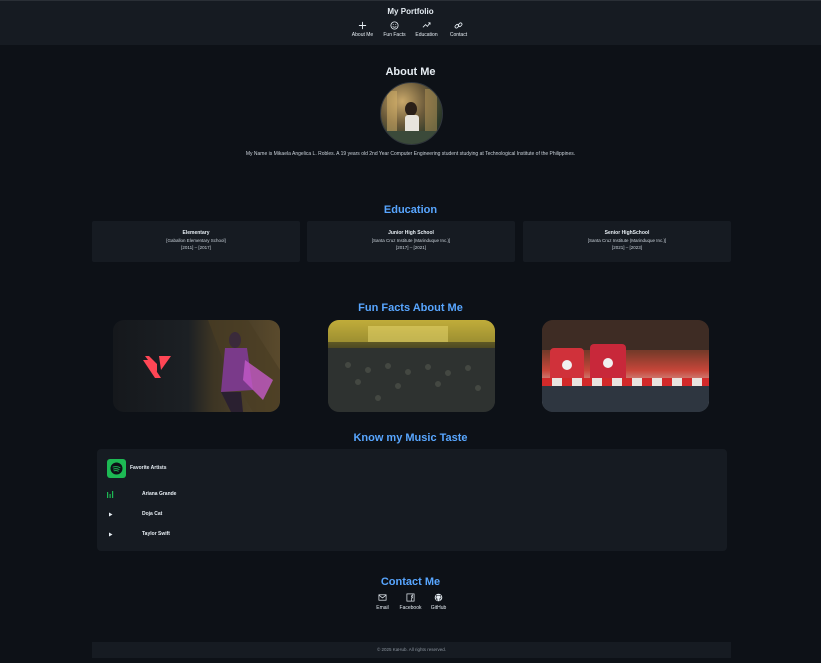 The width and height of the screenshot is (821, 663). Describe the element at coordinates (411, 233) in the screenshot. I see `education-level: Junior High School` at that location.